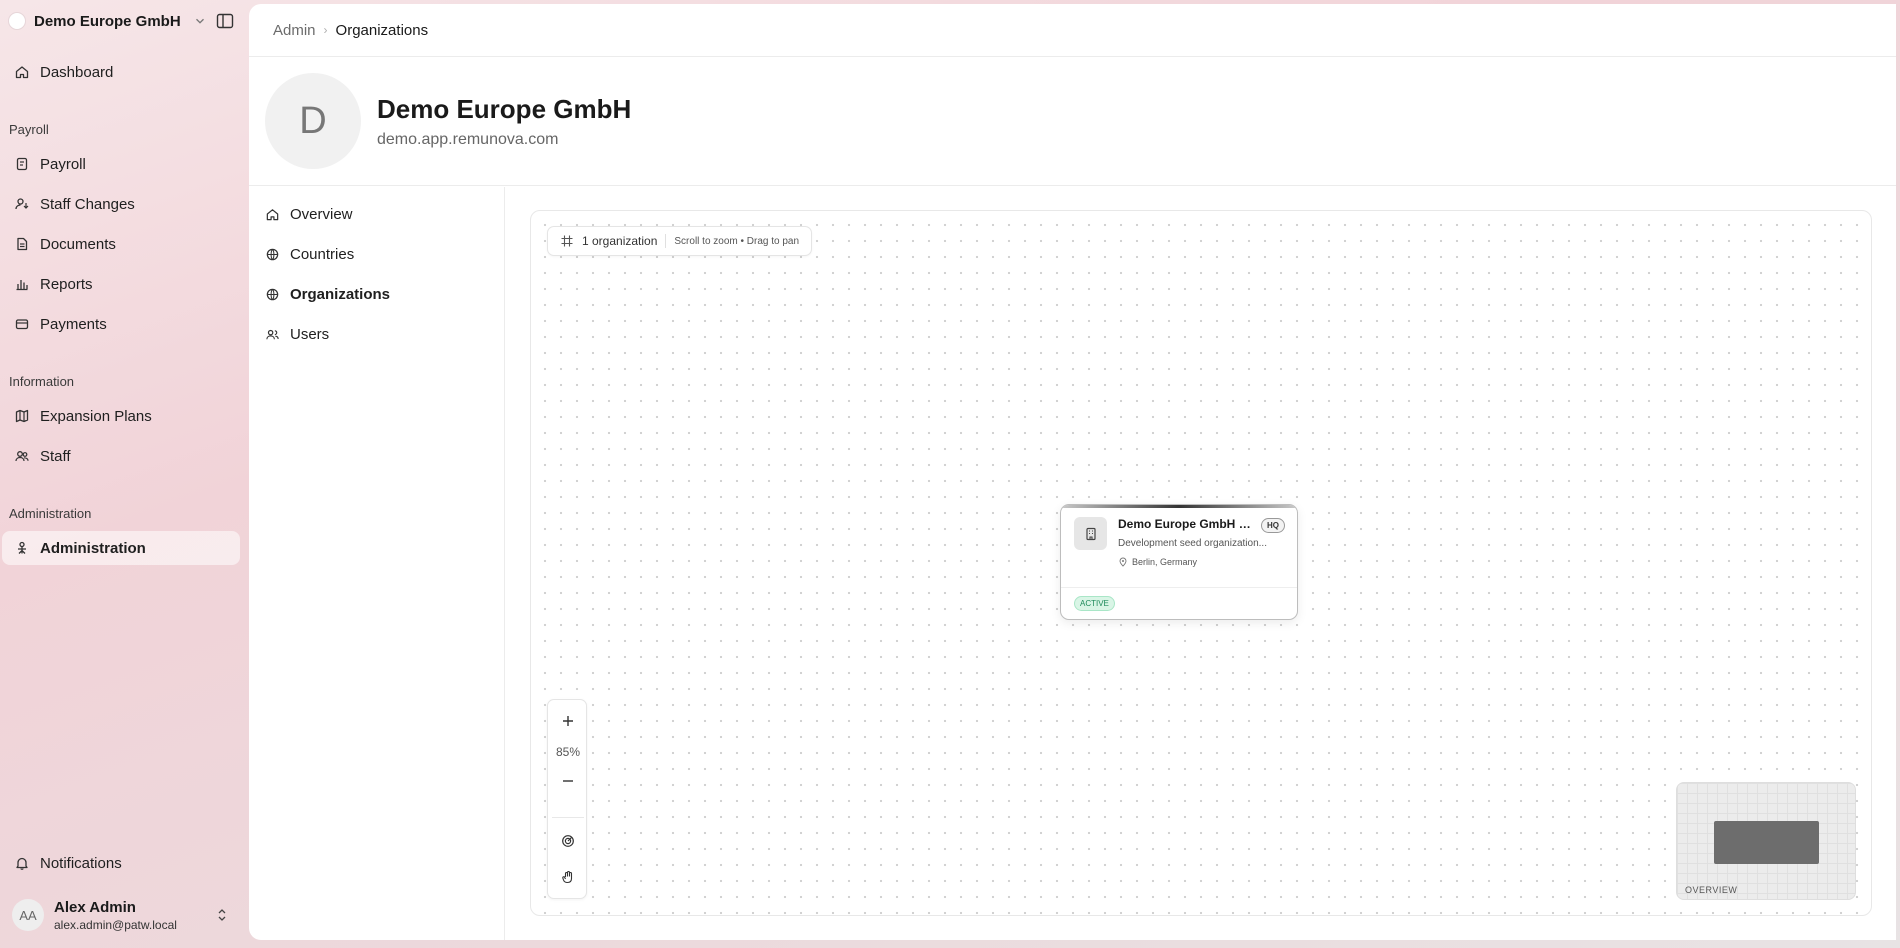  I want to click on sidebar-item-administration: Administration, so click(121, 548).